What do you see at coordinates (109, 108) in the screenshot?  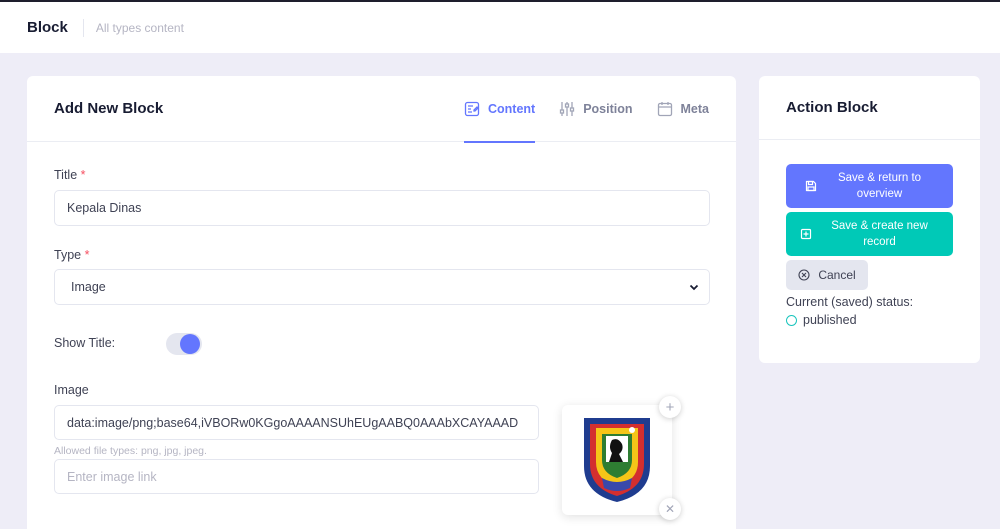 I see `card-title: Add New Block` at bounding box center [109, 108].